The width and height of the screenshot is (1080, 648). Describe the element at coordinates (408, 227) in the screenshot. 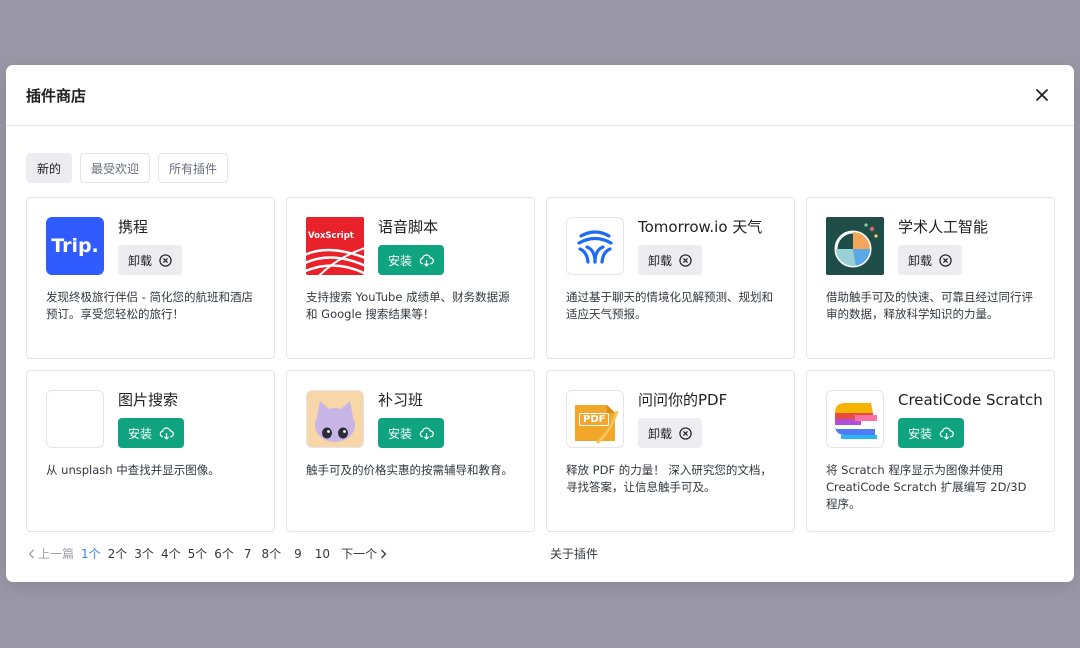

I see `plugin-name: 语音脚本` at that location.